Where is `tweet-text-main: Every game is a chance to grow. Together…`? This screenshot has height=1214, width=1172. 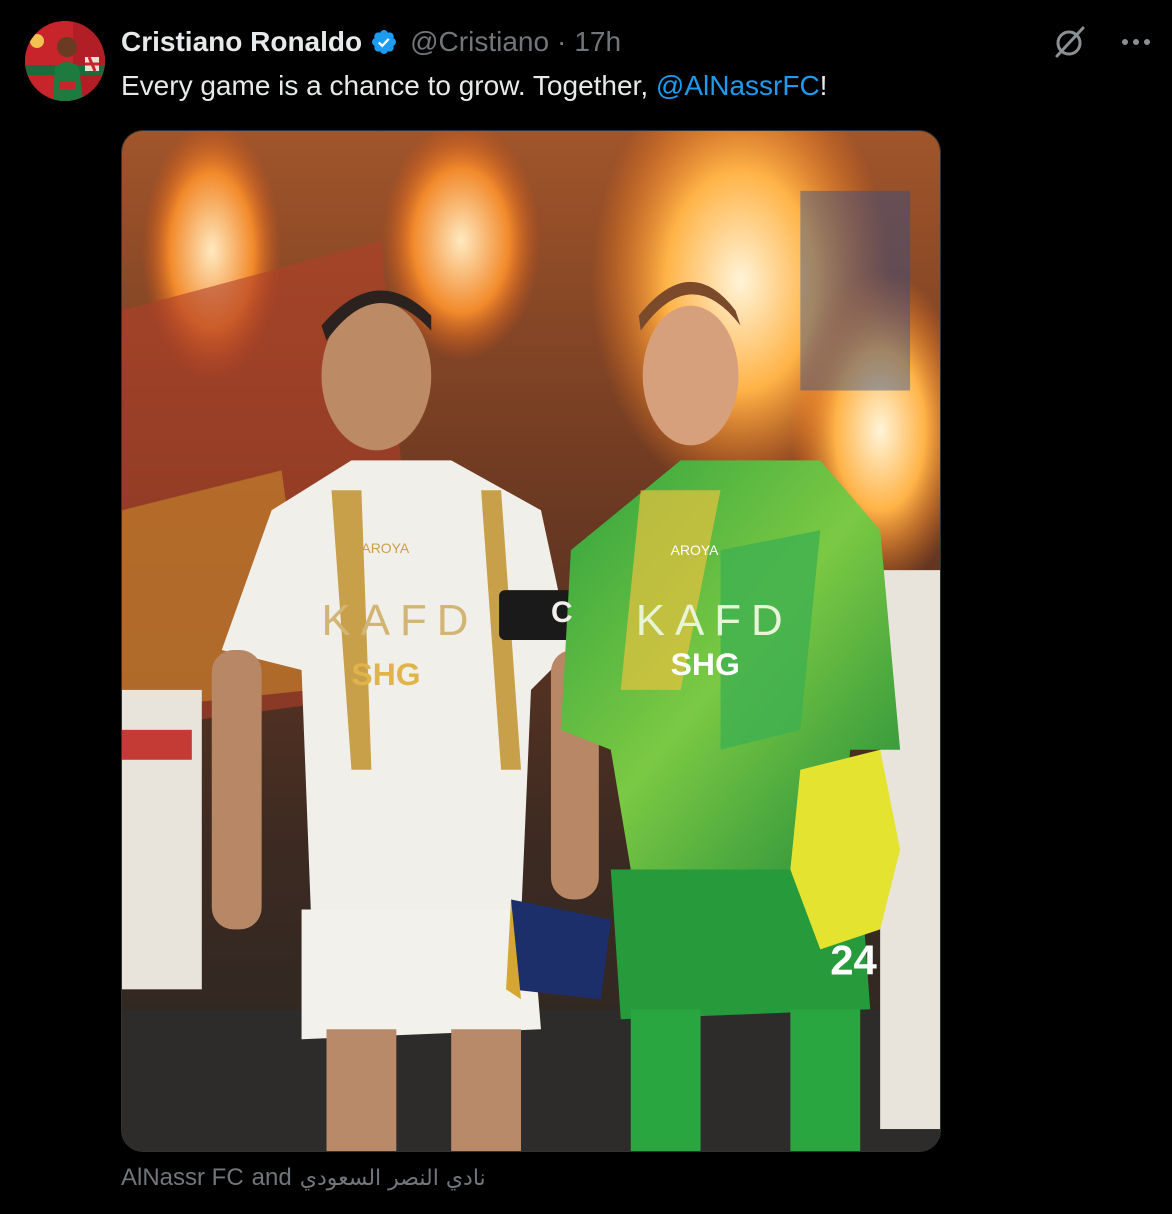
tweet-text-main: Every game is a chance to grow. Together… is located at coordinates (388, 85).